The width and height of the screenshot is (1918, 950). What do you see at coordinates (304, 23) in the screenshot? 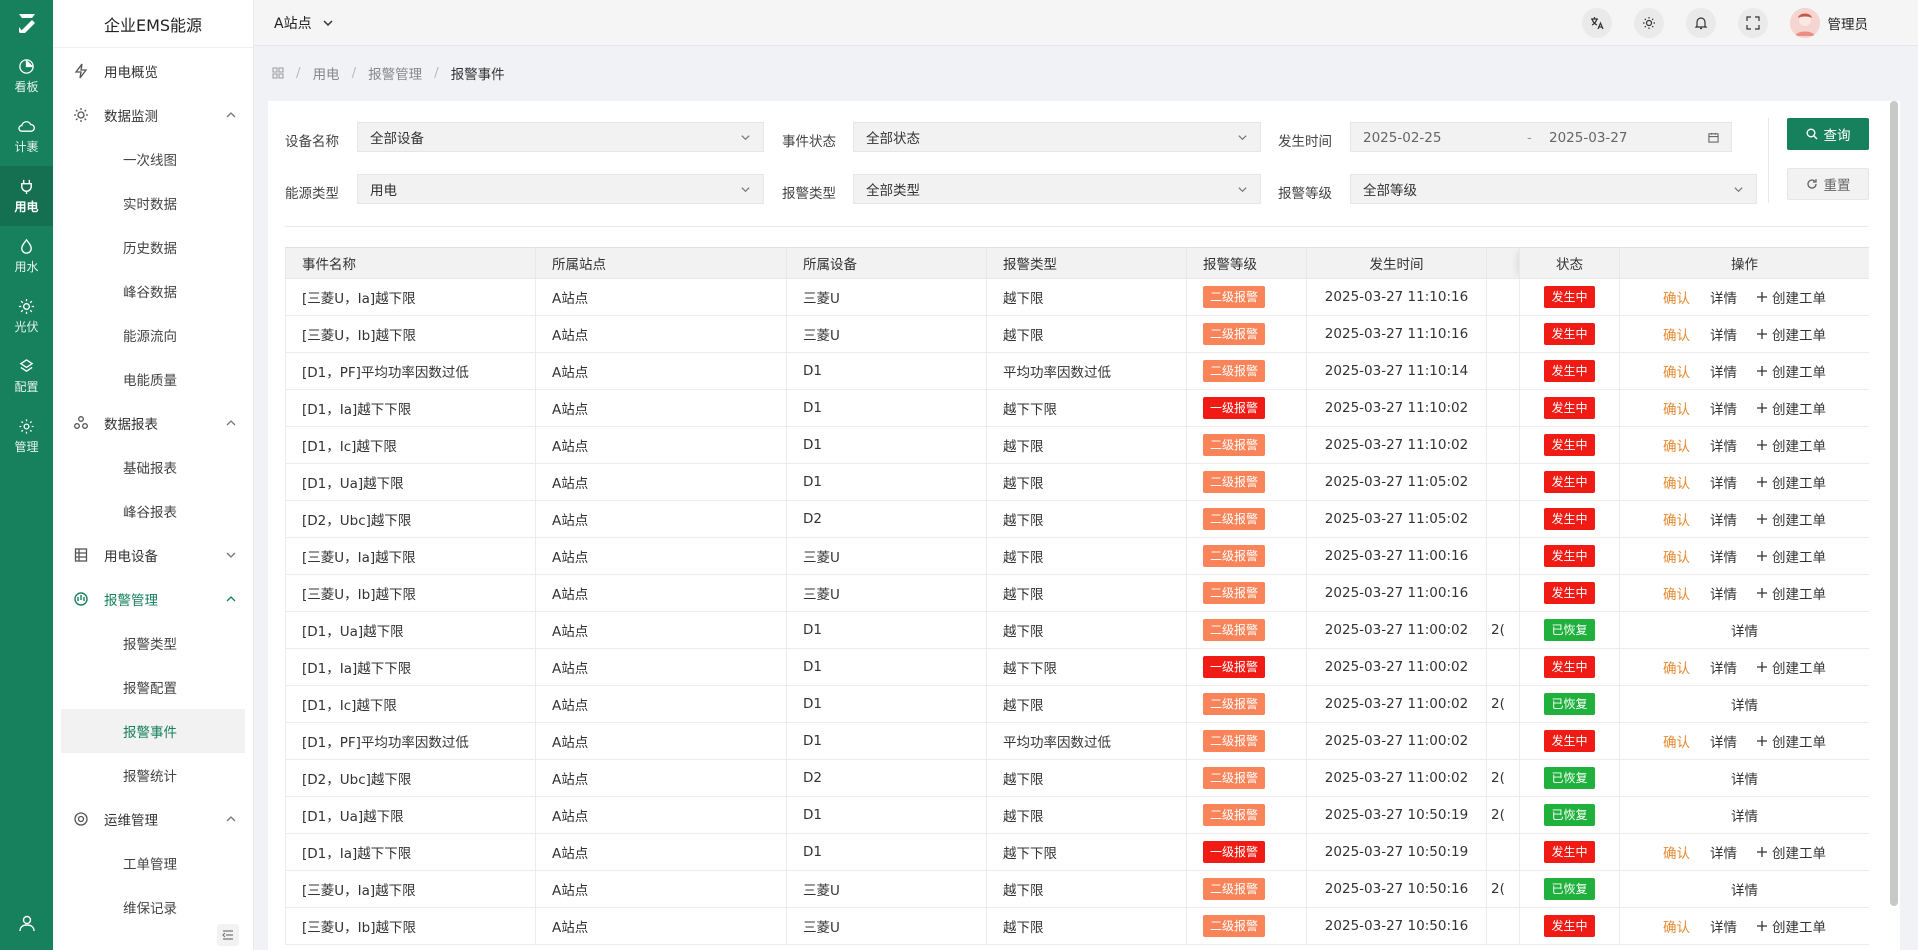
I see `site-selector: A站点` at bounding box center [304, 23].